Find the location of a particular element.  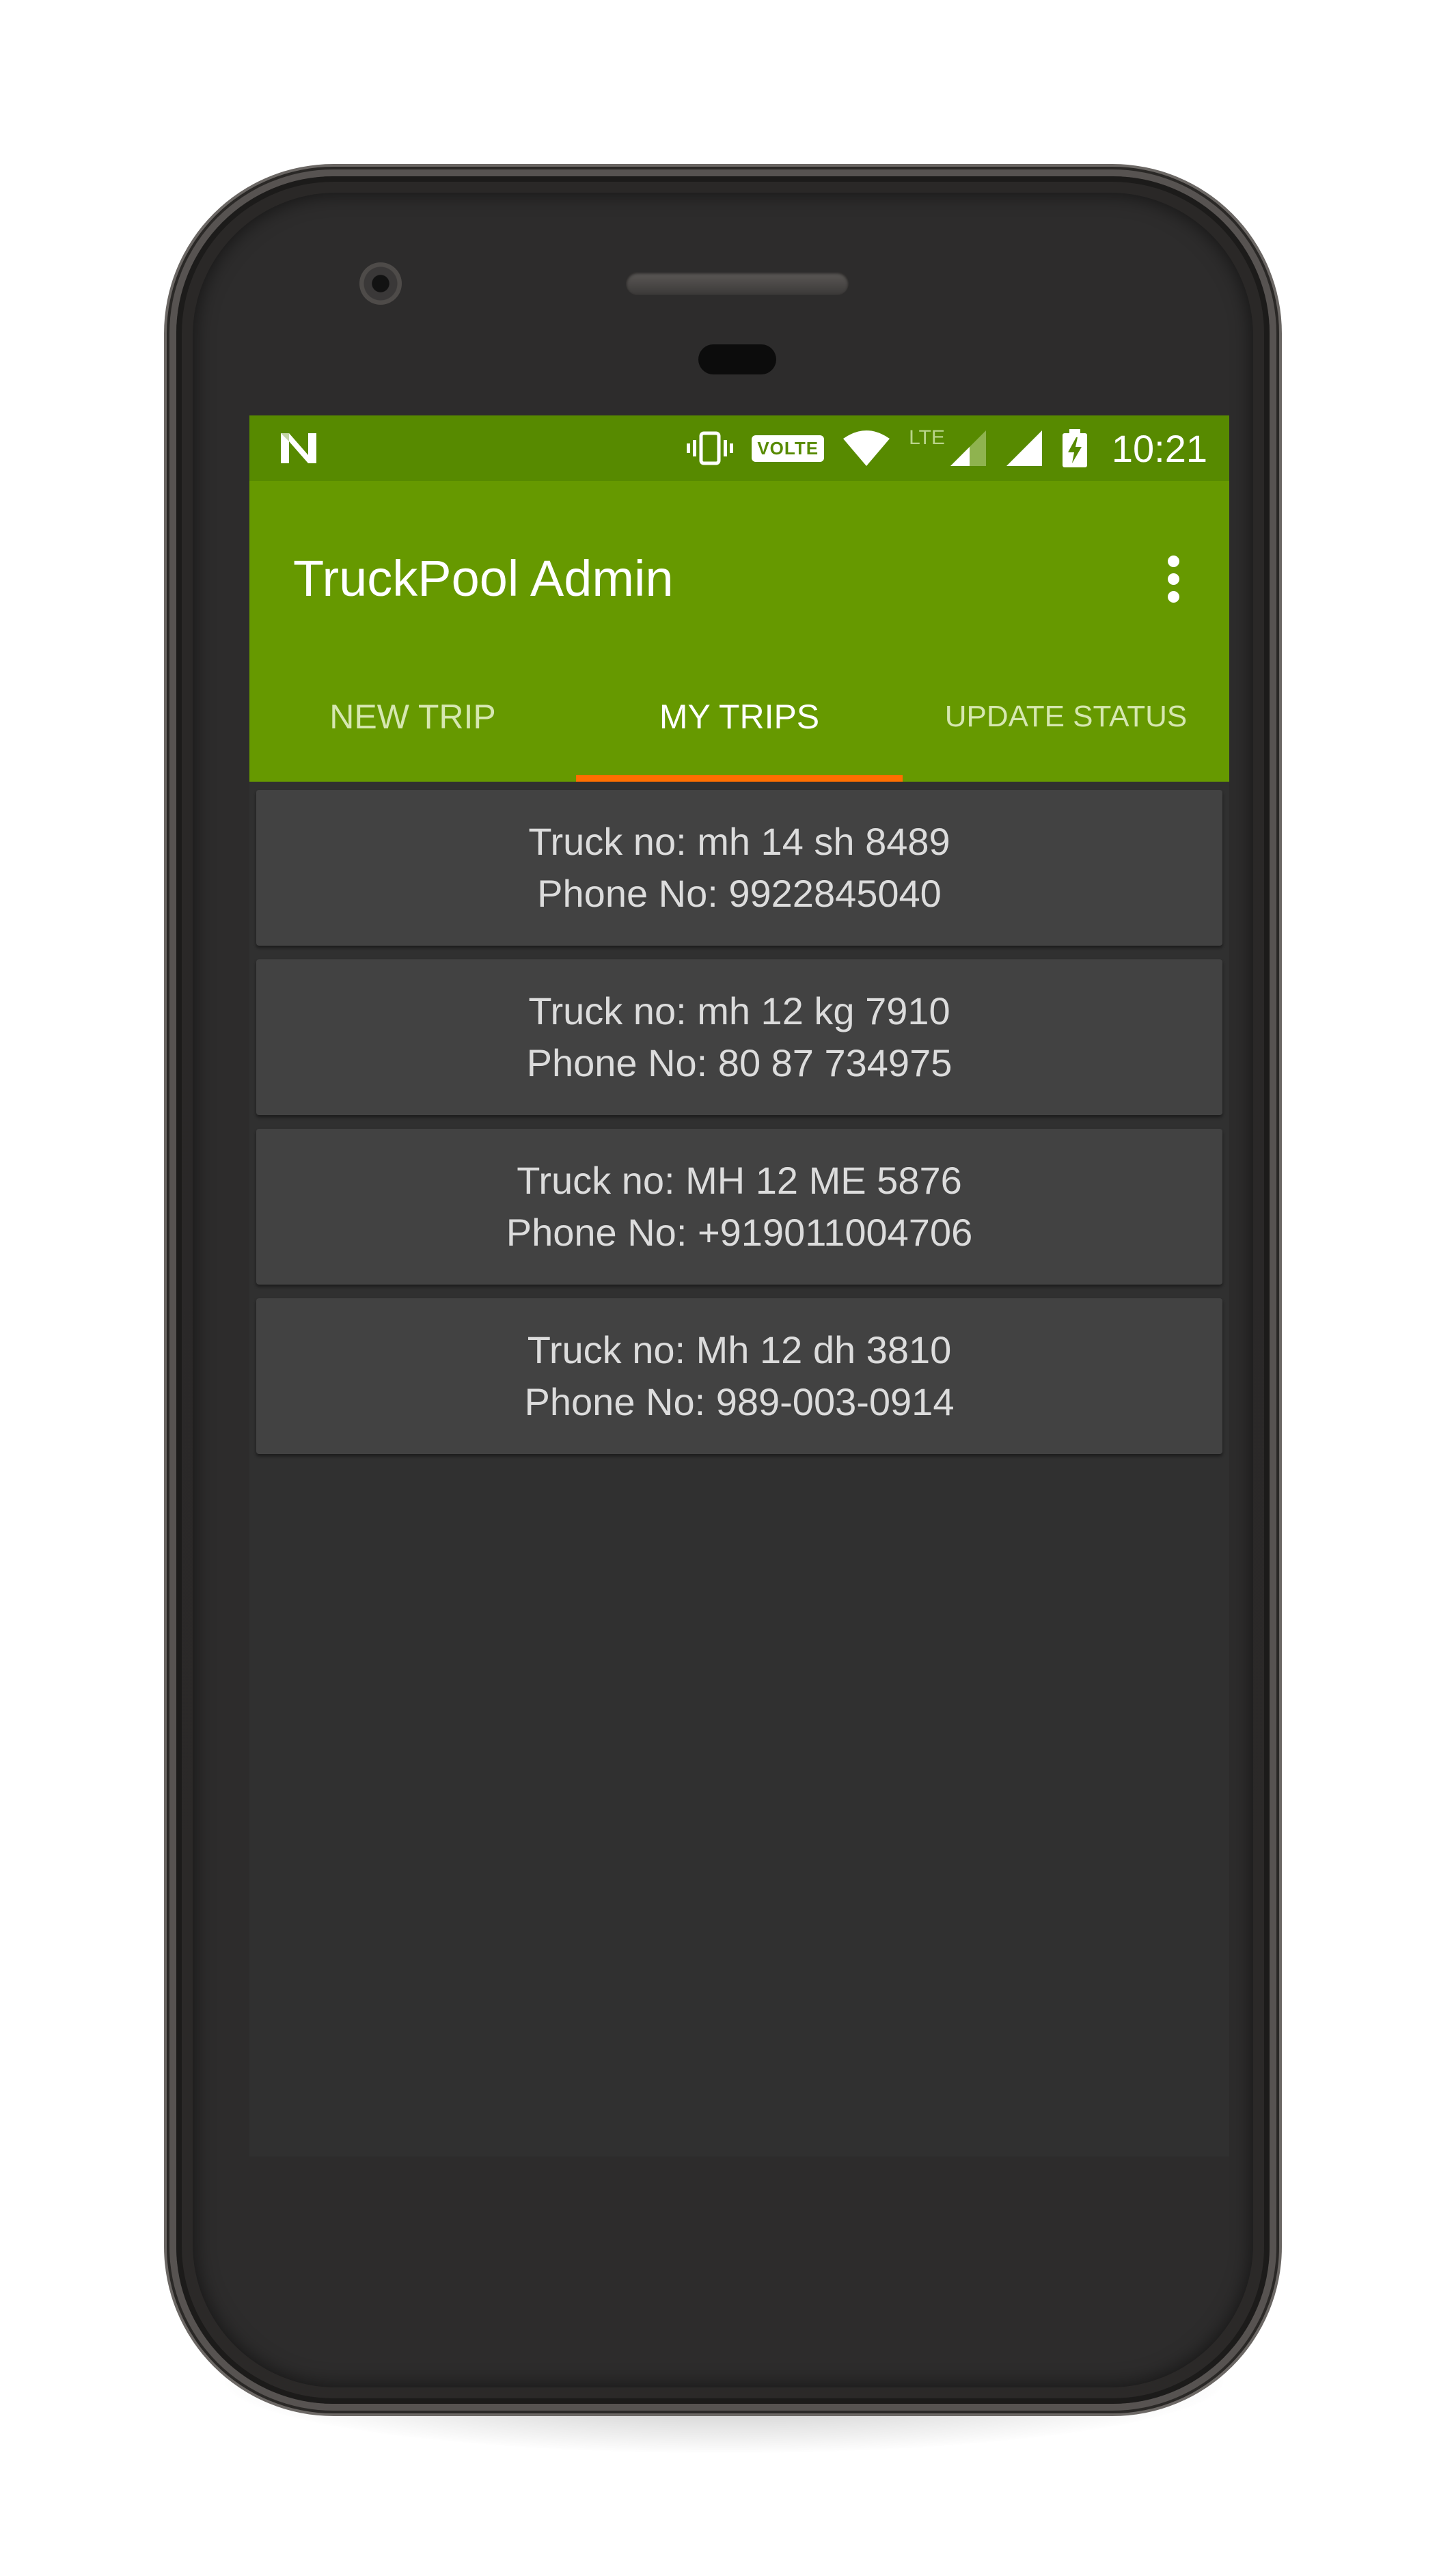

tab-update-status-label: UPDATE STATUS is located at coordinates (1066, 716).